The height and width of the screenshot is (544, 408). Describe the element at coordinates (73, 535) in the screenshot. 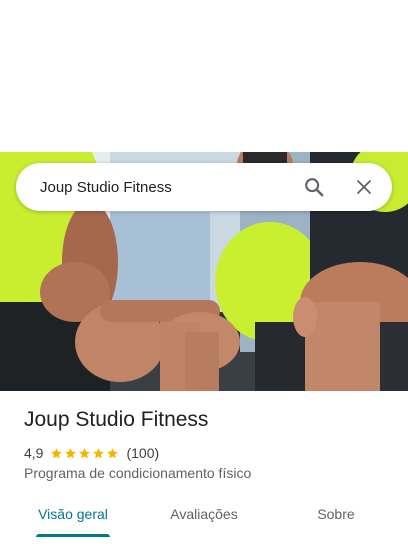

I see `active-tab-indicator` at that location.